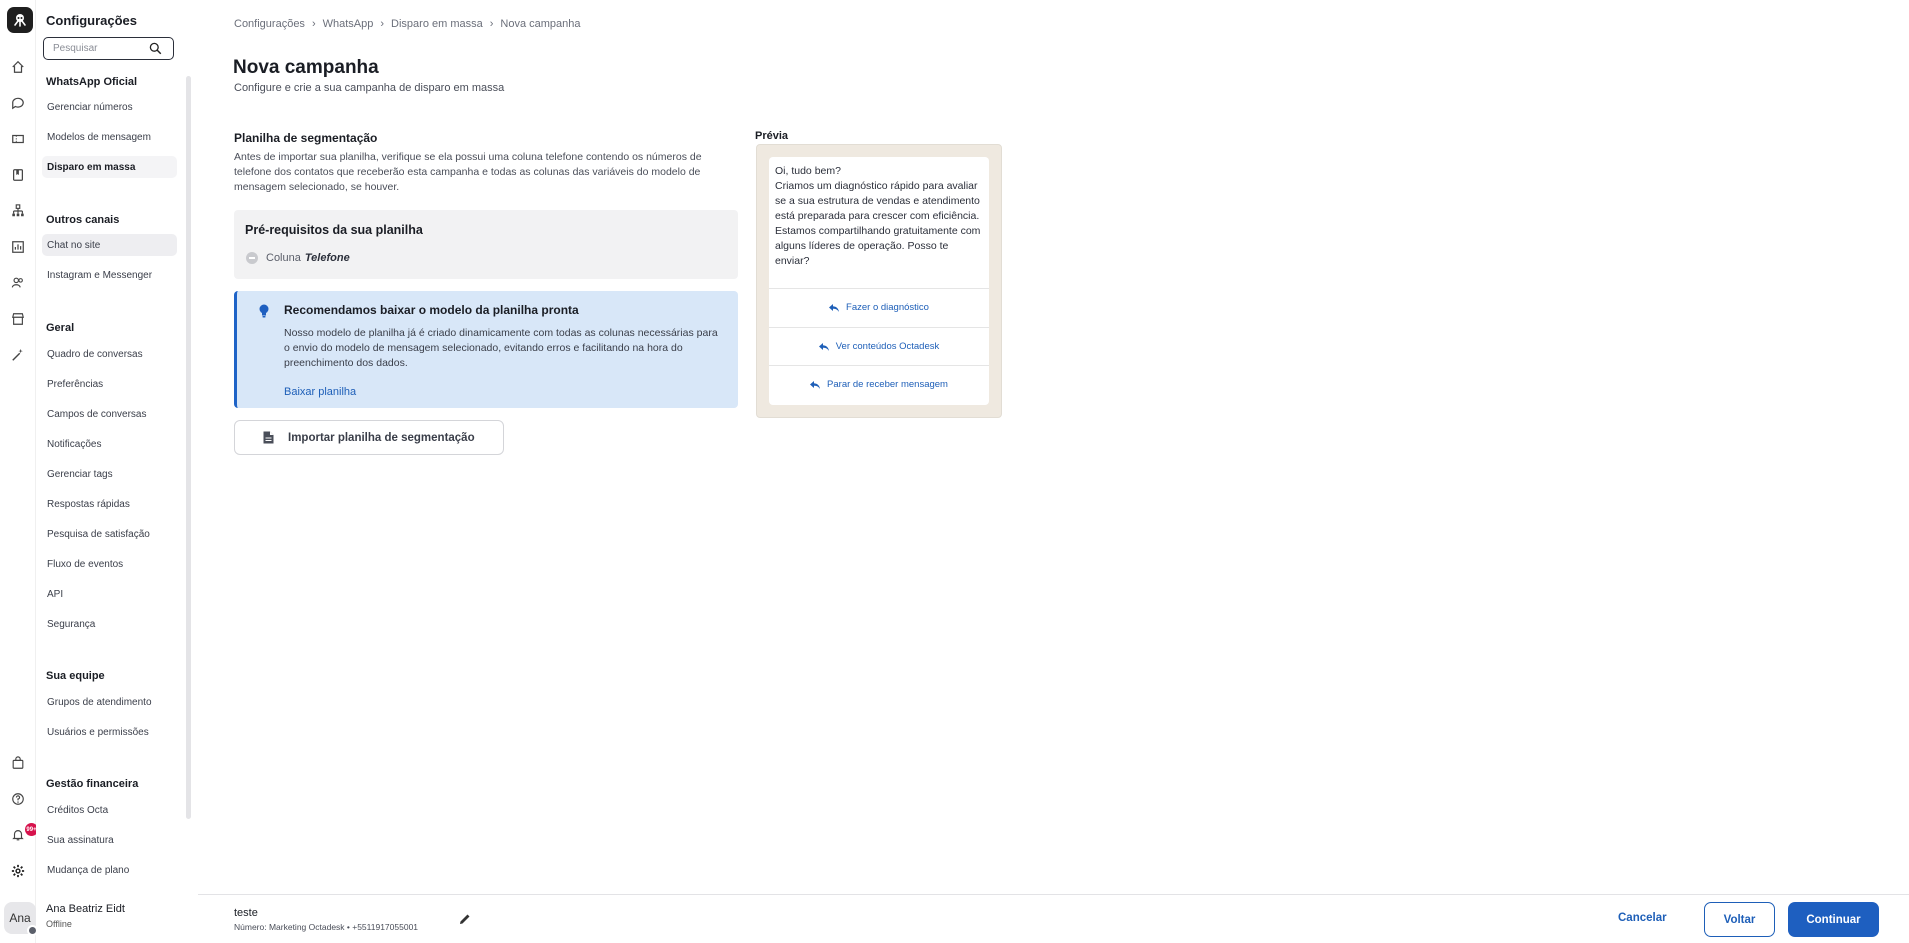 Image resolution: width=1909 pixels, height=943 pixels. Describe the element at coordinates (18, 763) in the screenshot. I see `shopping-bag-icon` at that location.